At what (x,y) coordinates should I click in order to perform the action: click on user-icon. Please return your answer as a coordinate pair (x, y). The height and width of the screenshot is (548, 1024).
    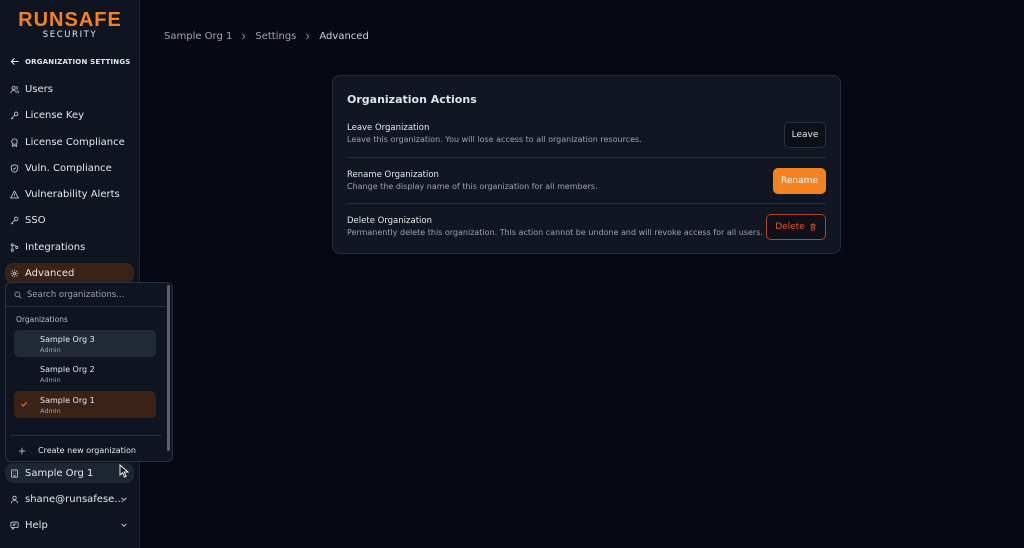
    Looking at the image, I should click on (14, 499).